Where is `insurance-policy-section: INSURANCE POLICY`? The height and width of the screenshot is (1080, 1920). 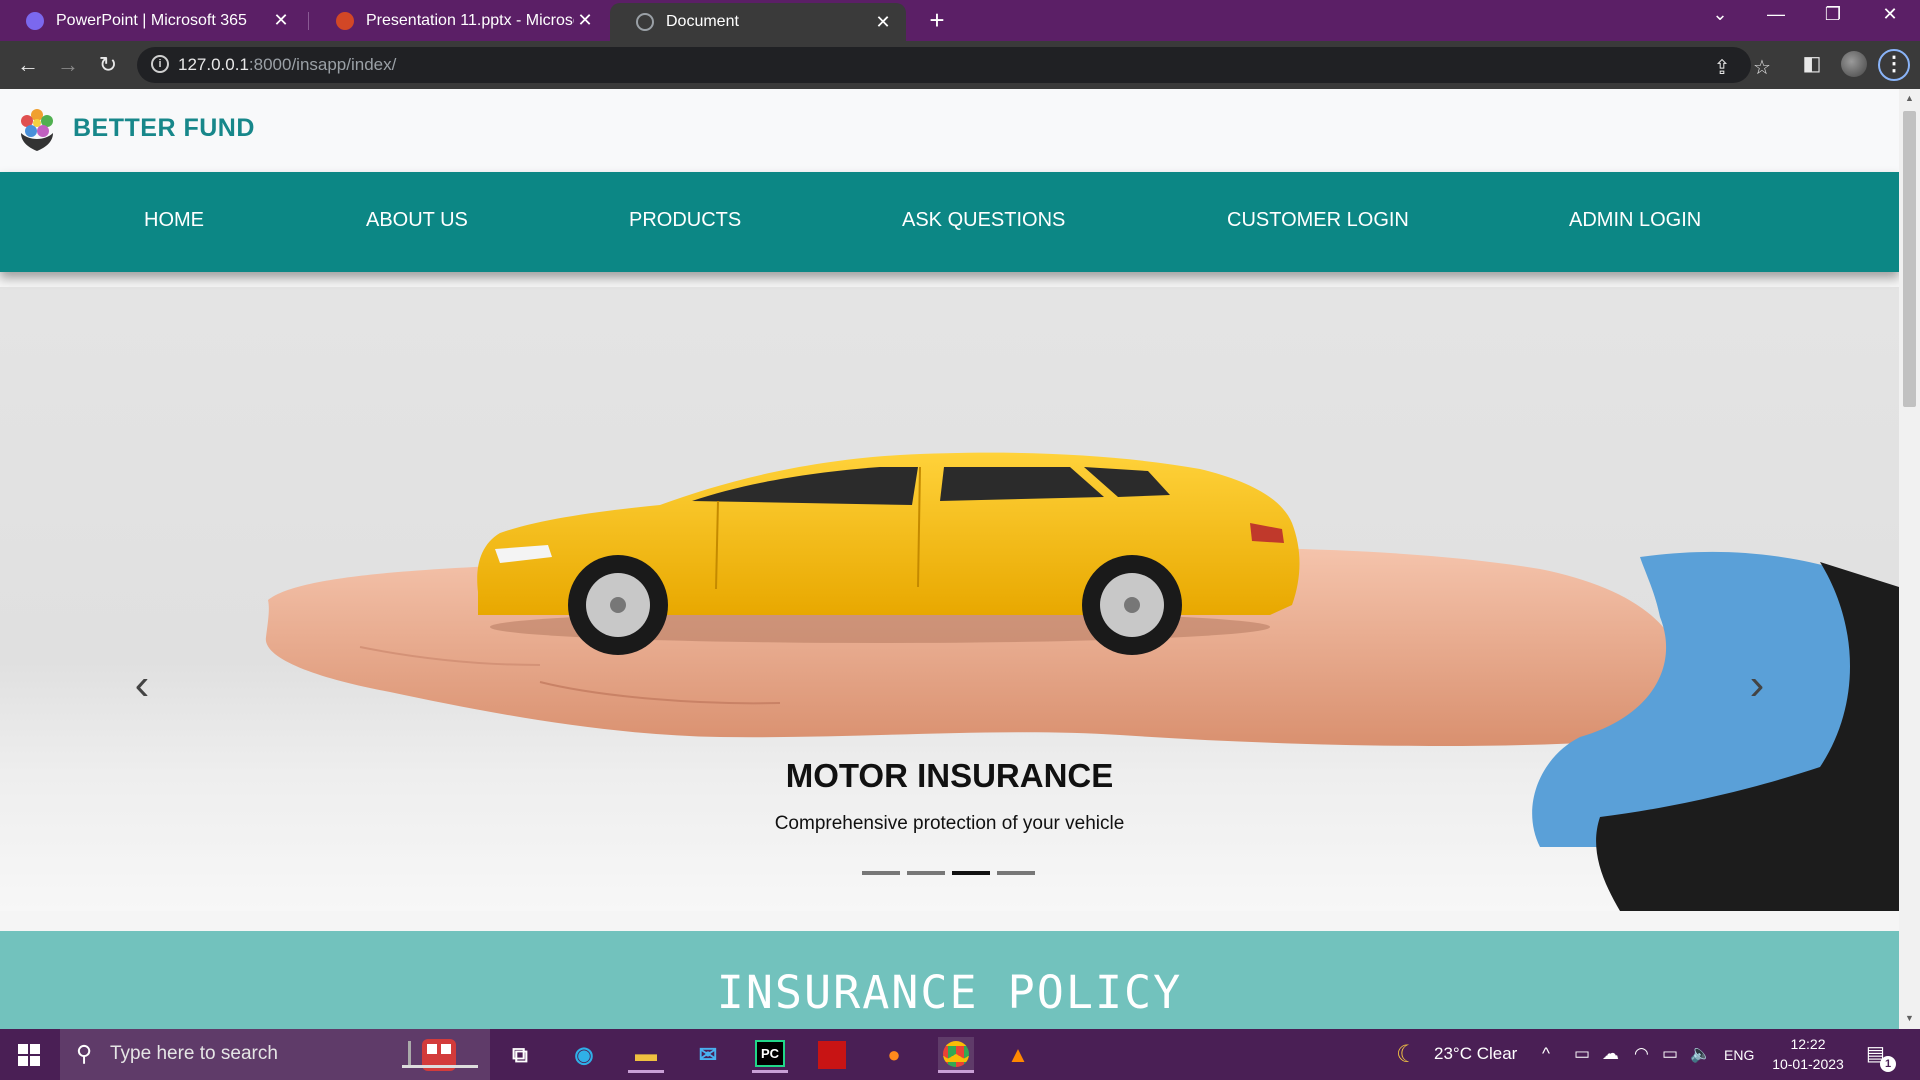
insurance-policy-section: INSURANCE POLICY is located at coordinates (949, 980).